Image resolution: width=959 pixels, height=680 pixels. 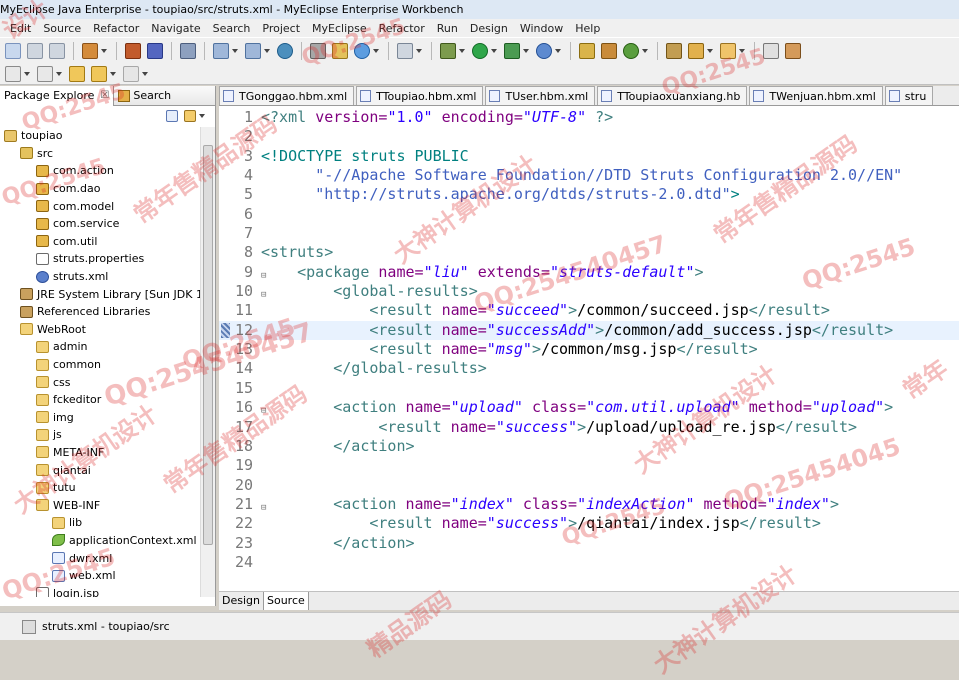 What do you see at coordinates (175, 28) in the screenshot?
I see `menu-navigate: Navigate` at bounding box center [175, 28].